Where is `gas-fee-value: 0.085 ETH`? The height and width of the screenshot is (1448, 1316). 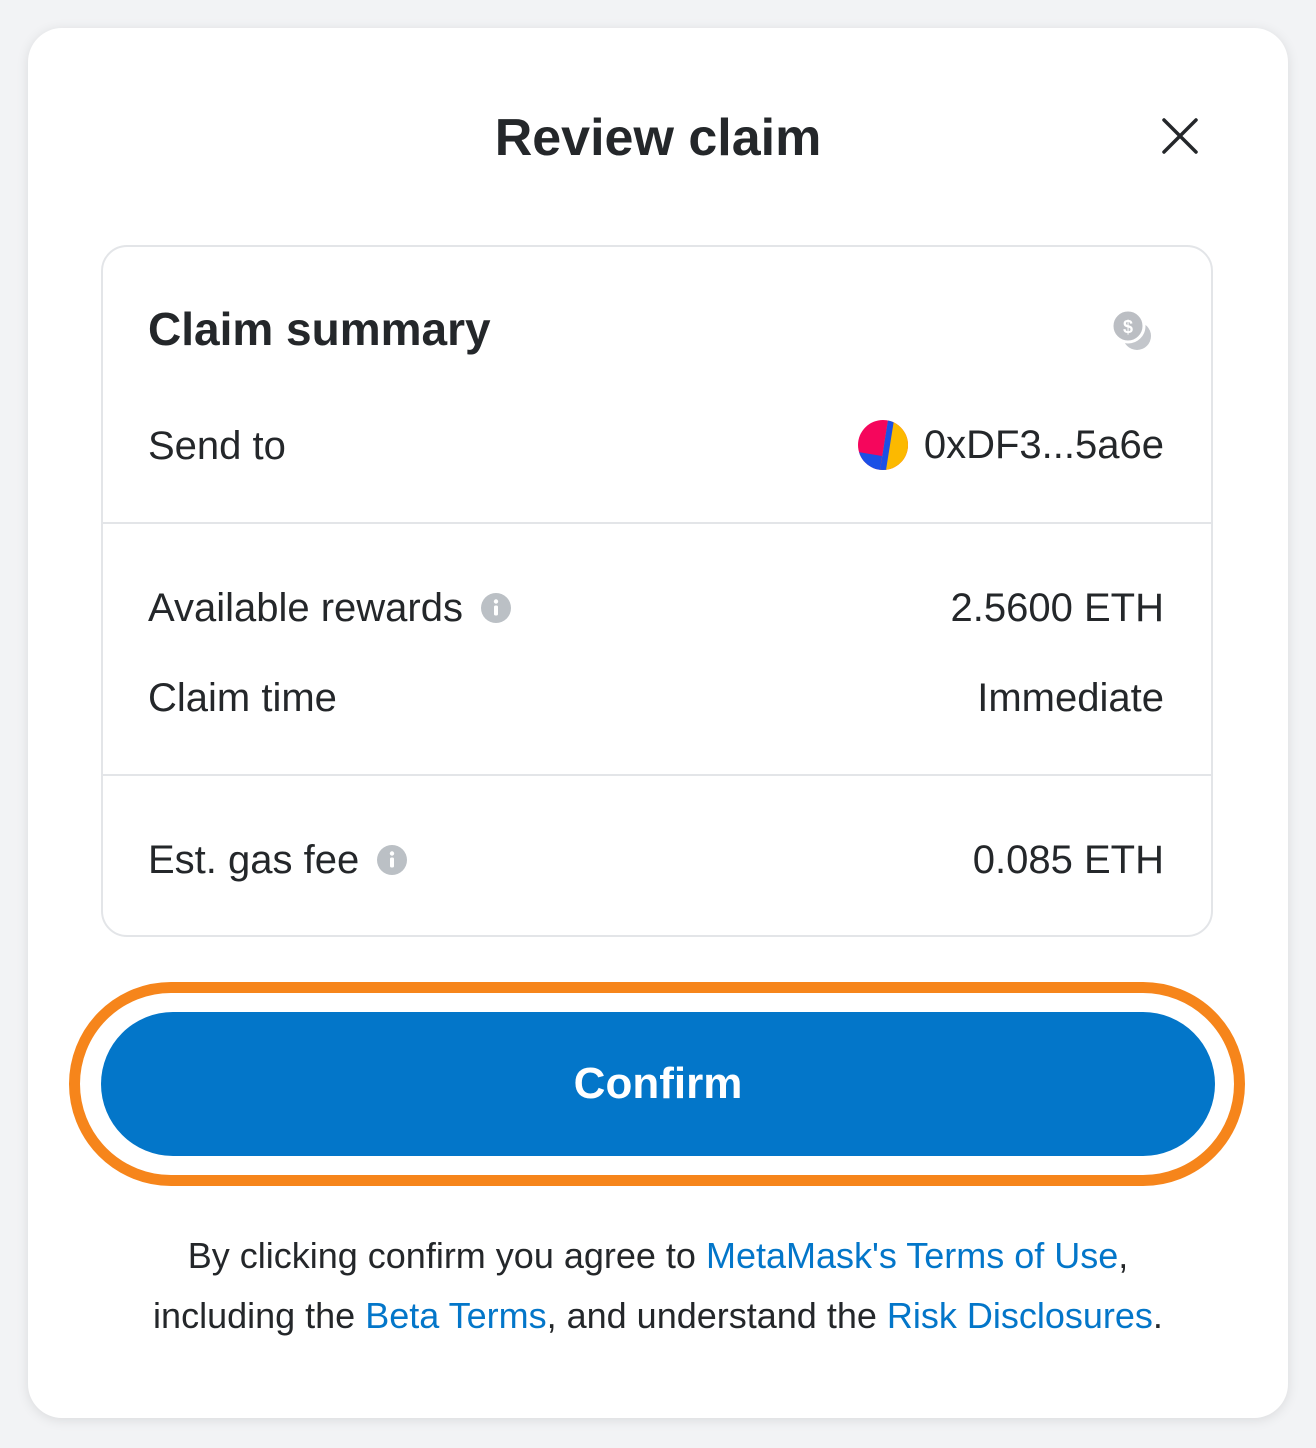
gas-fee-value: 0.085 ETH is located at coordinates (1068, 860).